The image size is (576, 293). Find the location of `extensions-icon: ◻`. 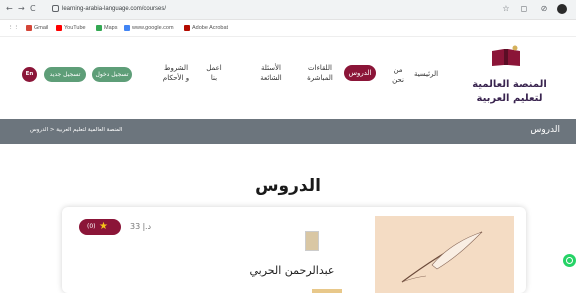

extensions-icon: ◻ is located at coordinates (524, 9).